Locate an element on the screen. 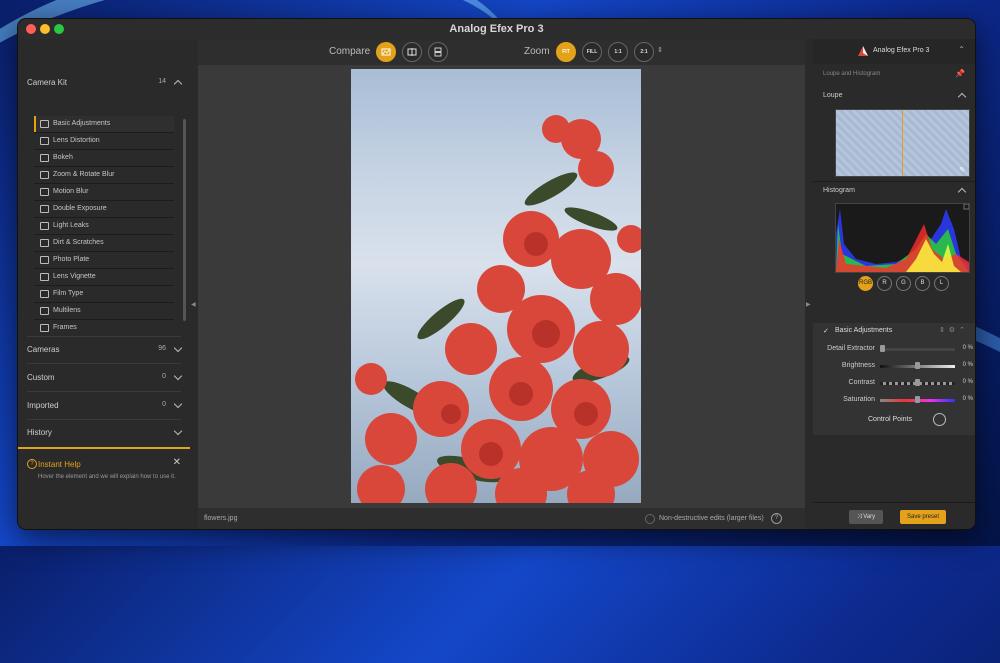  filter-item: Multilens is located at coordinates (104, 311).